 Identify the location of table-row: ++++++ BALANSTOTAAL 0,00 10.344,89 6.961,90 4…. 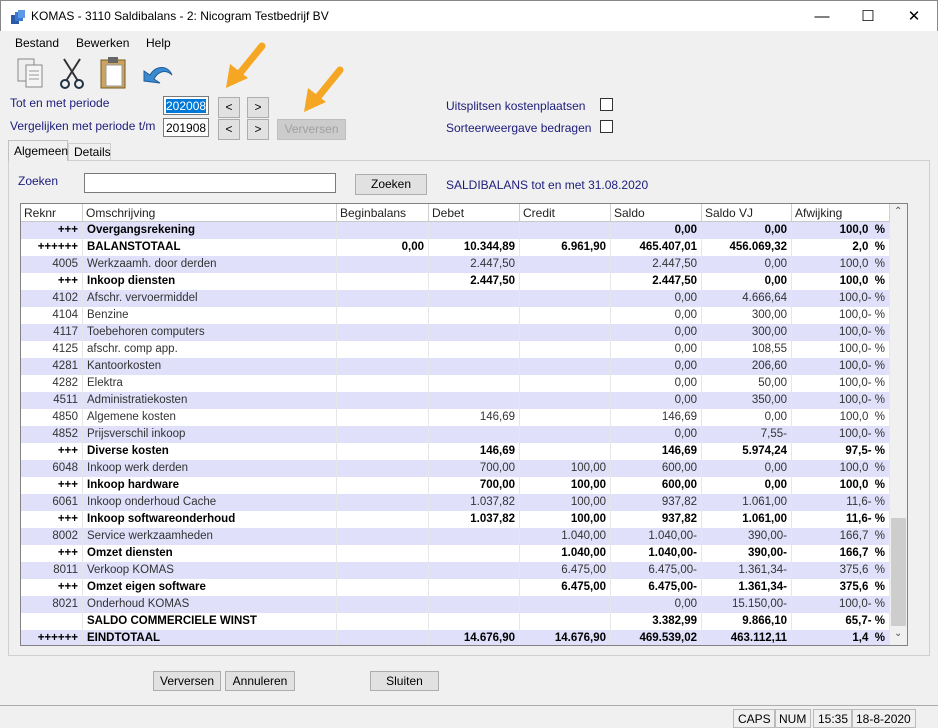
(455, 247).